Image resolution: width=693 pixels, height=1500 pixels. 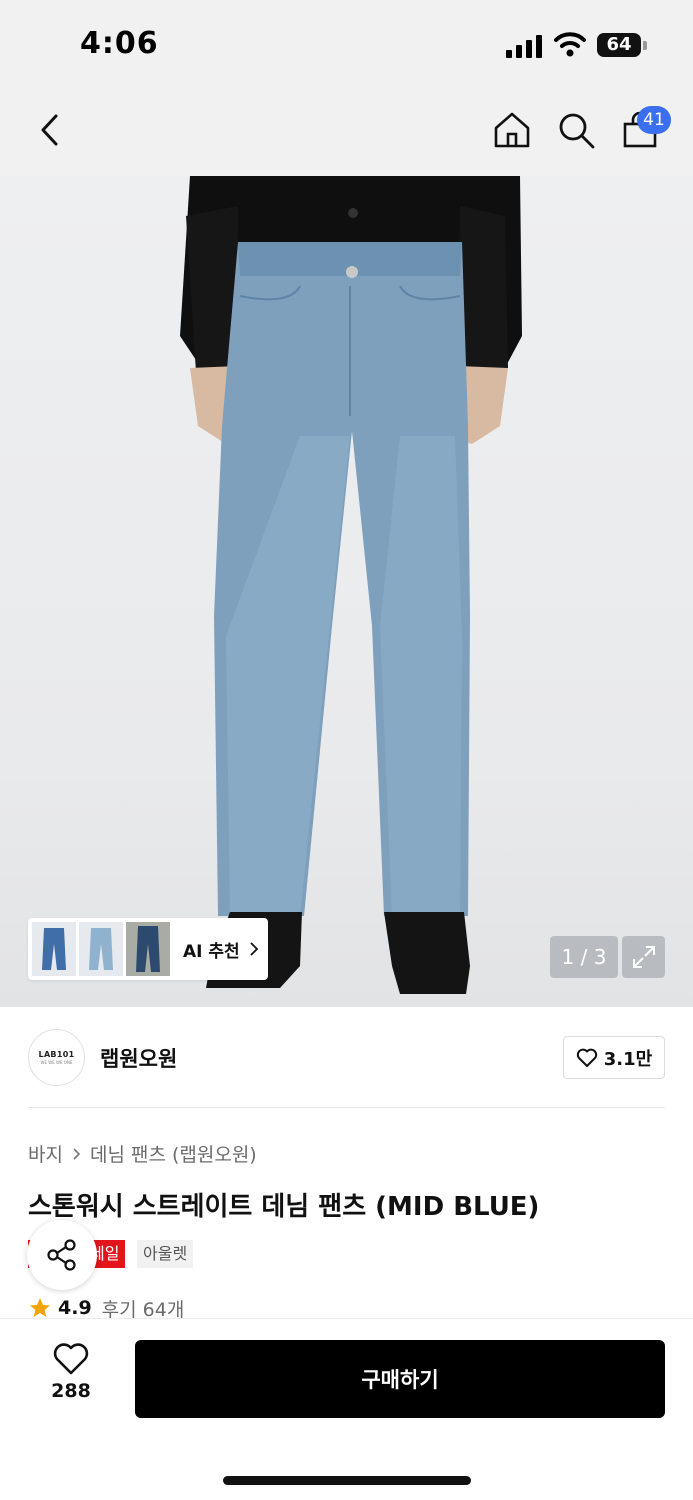 I want to click on share-icon, so click(x=61, y=1255).